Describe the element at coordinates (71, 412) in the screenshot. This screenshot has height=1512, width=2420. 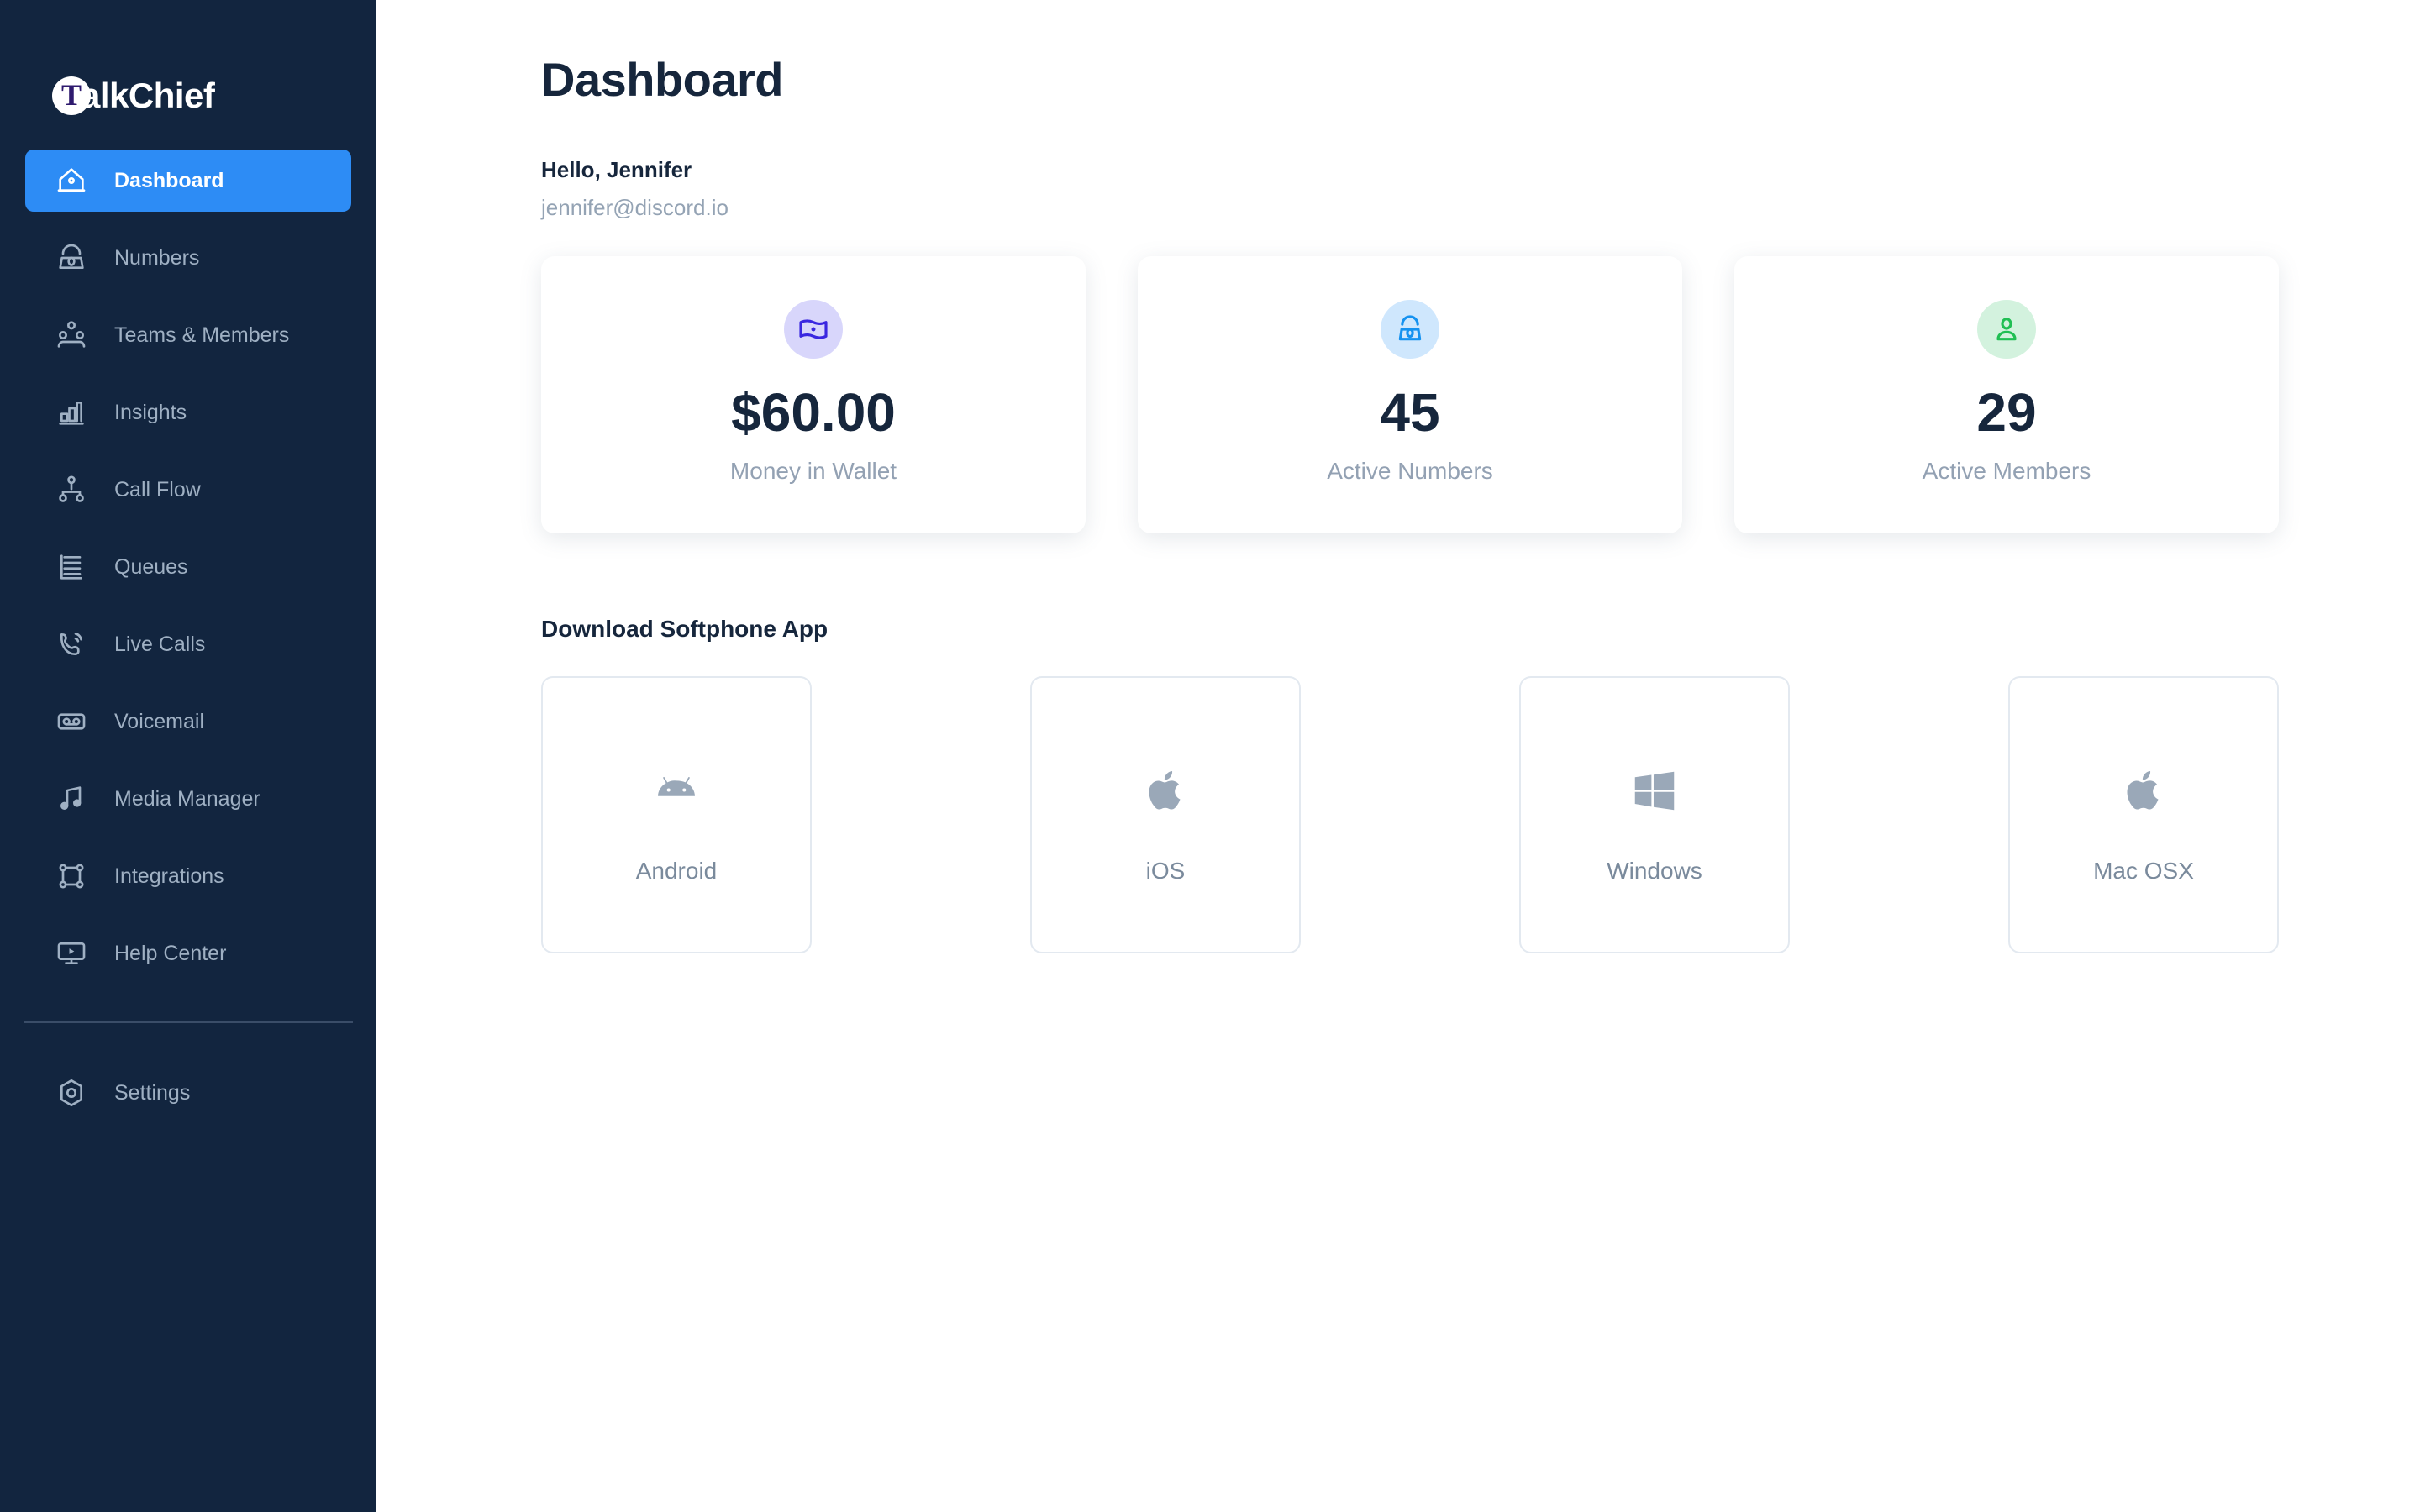
I see `bar-chart-icon` at that location.